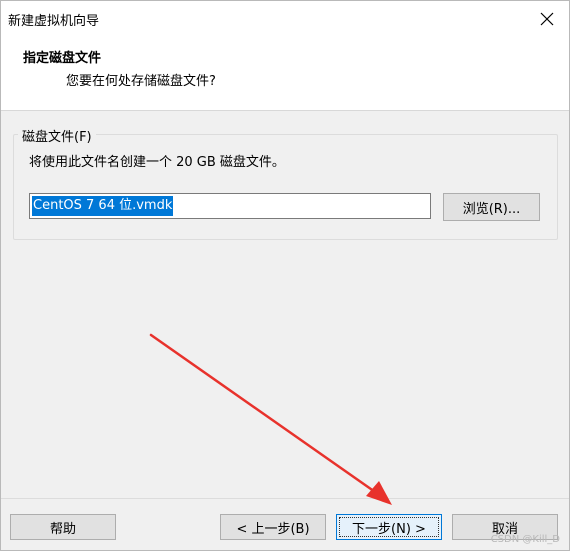 The image size is (570, 551). I want to click on window-title: 新建虚拟机向导, so click(54, 21).